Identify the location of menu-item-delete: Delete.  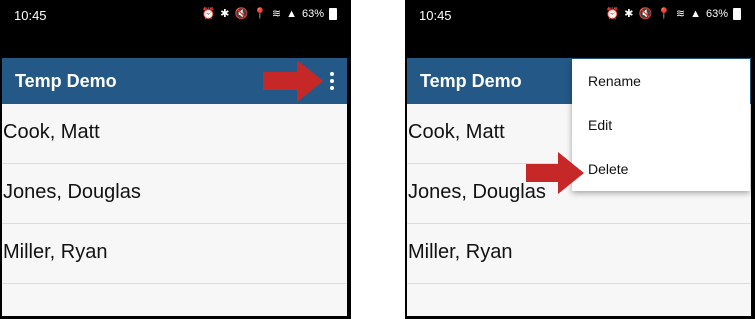
(661, 169).